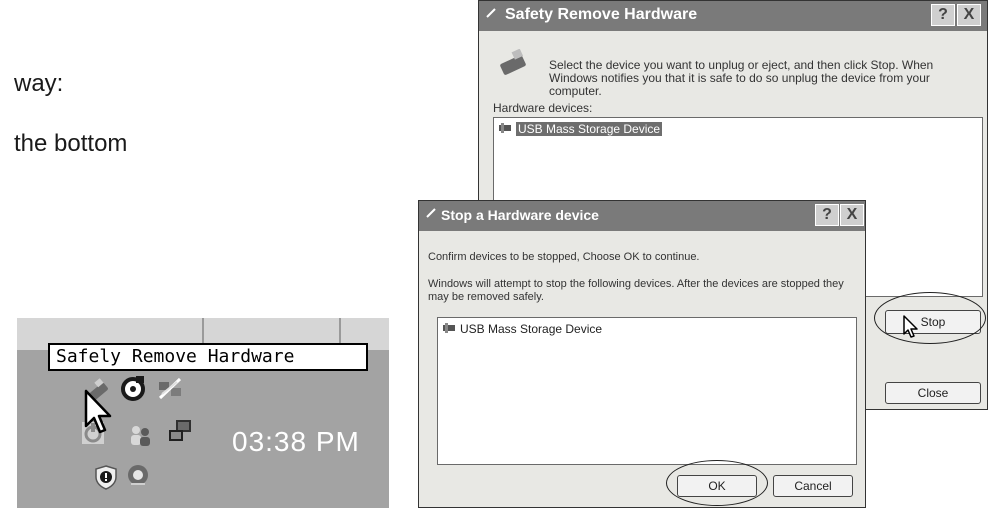 The image size is (988, 508). Describe the element at coordinates (933, 393) in the screenshot. I see `close-button: Close` at that location.